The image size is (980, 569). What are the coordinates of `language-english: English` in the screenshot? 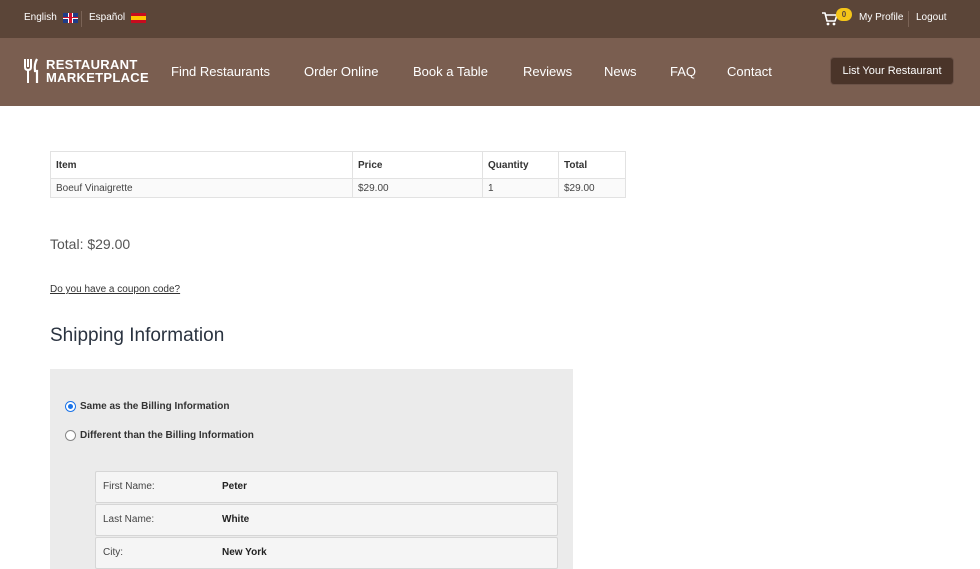 It's located at (51, 17).